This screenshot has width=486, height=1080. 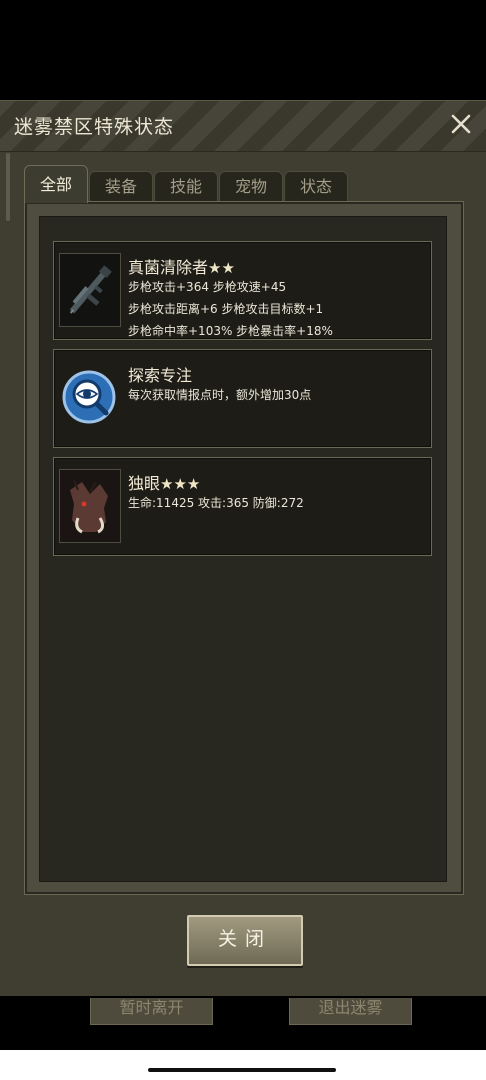 What do you see at coordinates (94, 127) in the screenshot?
I see `dialog-title: 迷雾禁区特殊状态` at bounding box center [94, 127].